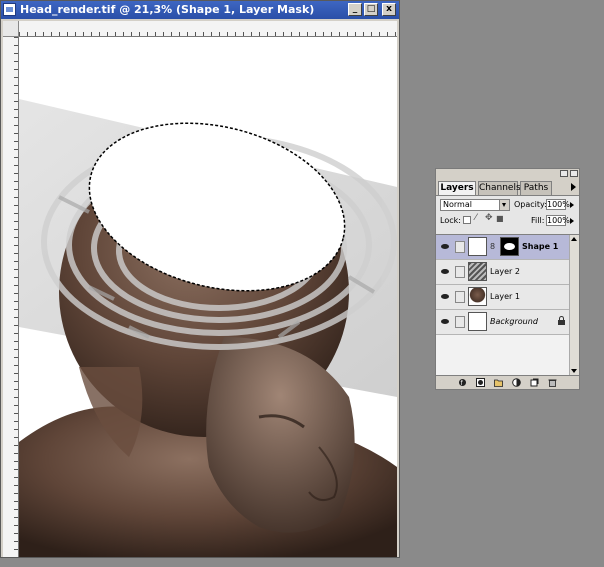  I want to click on layer-name: Layer 2, so click(505, 271).